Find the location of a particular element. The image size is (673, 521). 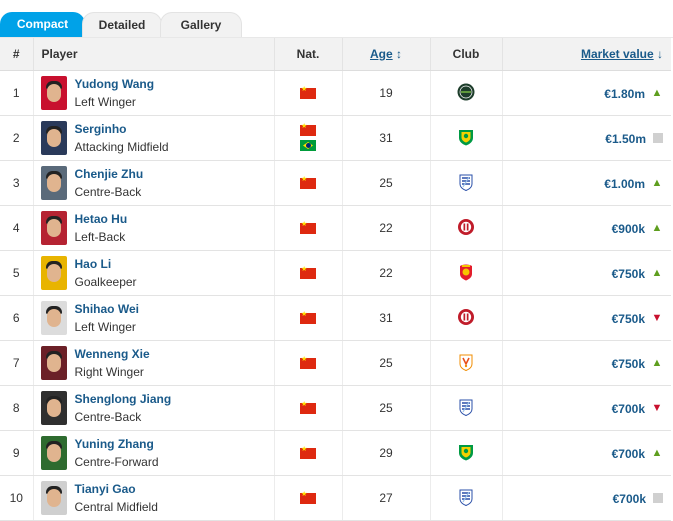

table-row: 9 Yuning Zhang Centre-Forward ★ 29 €700k ▲ is located at coordinates (335, 453).